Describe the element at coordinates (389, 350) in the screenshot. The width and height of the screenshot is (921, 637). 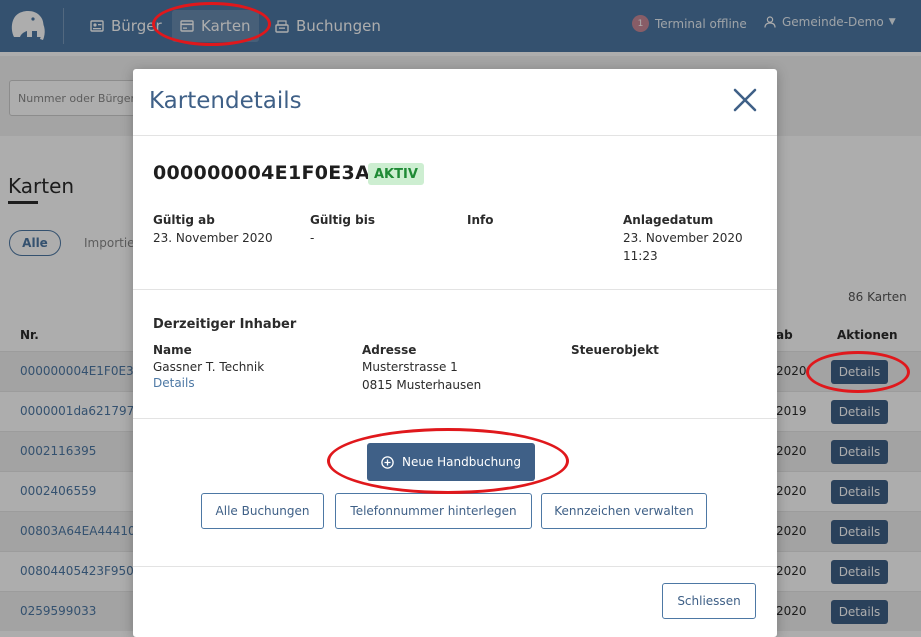
I see `address-label: Adresse` at that location.